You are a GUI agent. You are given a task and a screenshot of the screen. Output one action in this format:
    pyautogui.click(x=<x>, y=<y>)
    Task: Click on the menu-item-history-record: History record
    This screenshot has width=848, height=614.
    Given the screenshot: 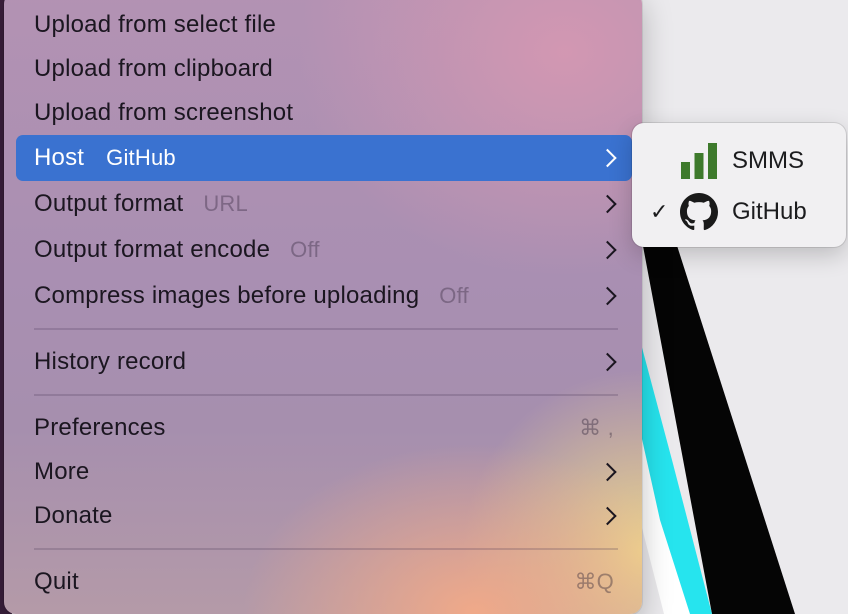 What is the action you would take?
    pyautogui.click(x=324, y=362)
    